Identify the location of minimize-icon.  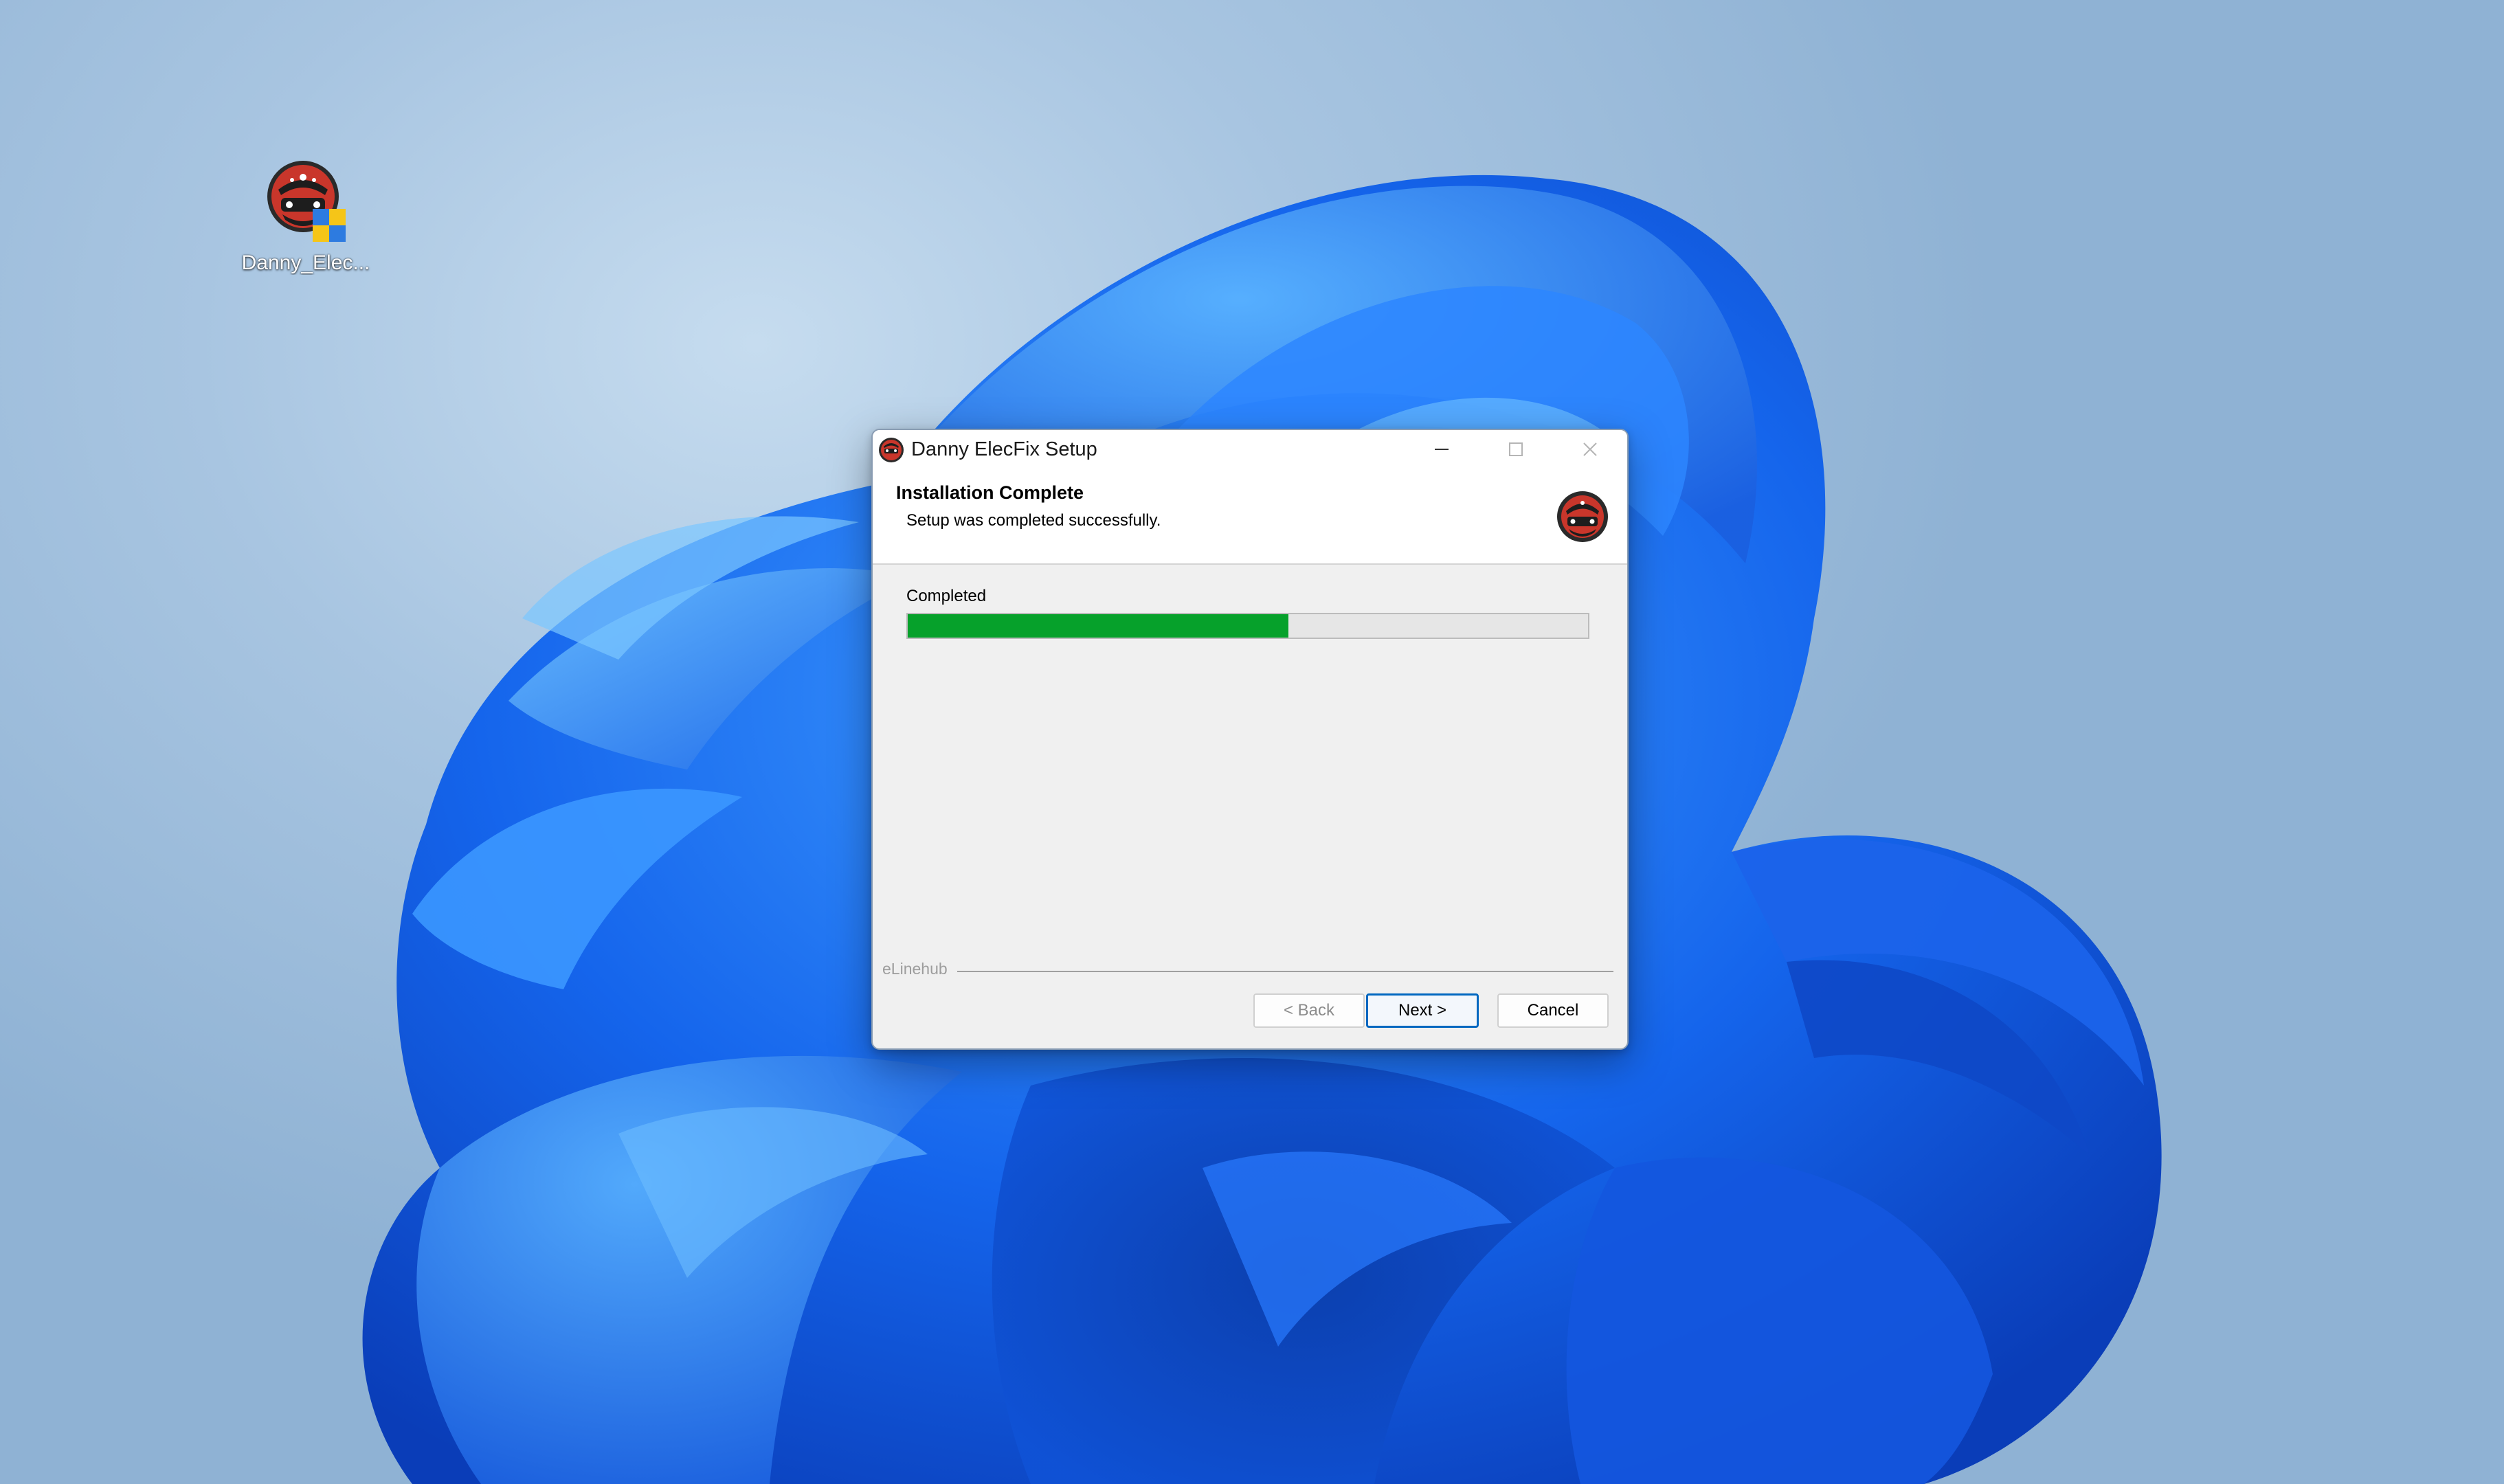
(1442, 449).